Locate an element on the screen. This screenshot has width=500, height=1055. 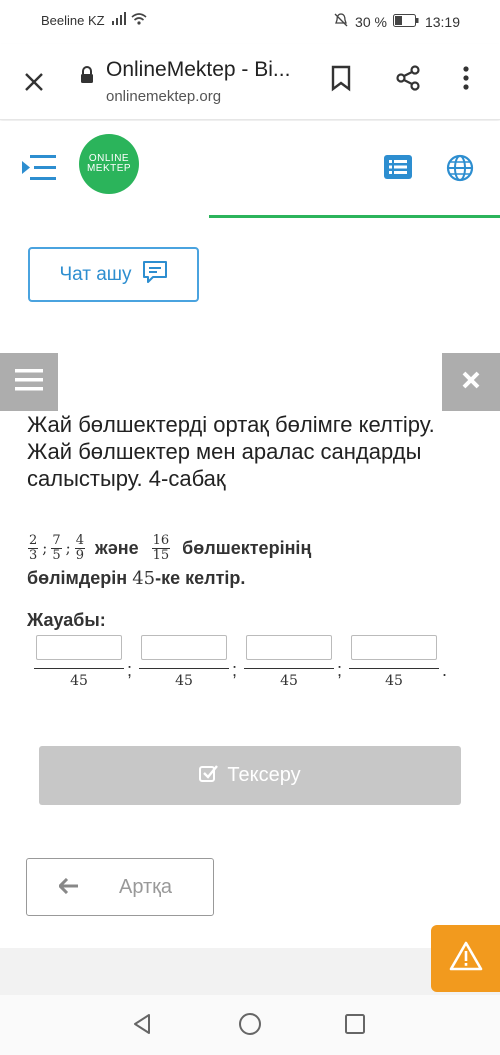
more-options-icon is located at coordinates (466, 80).